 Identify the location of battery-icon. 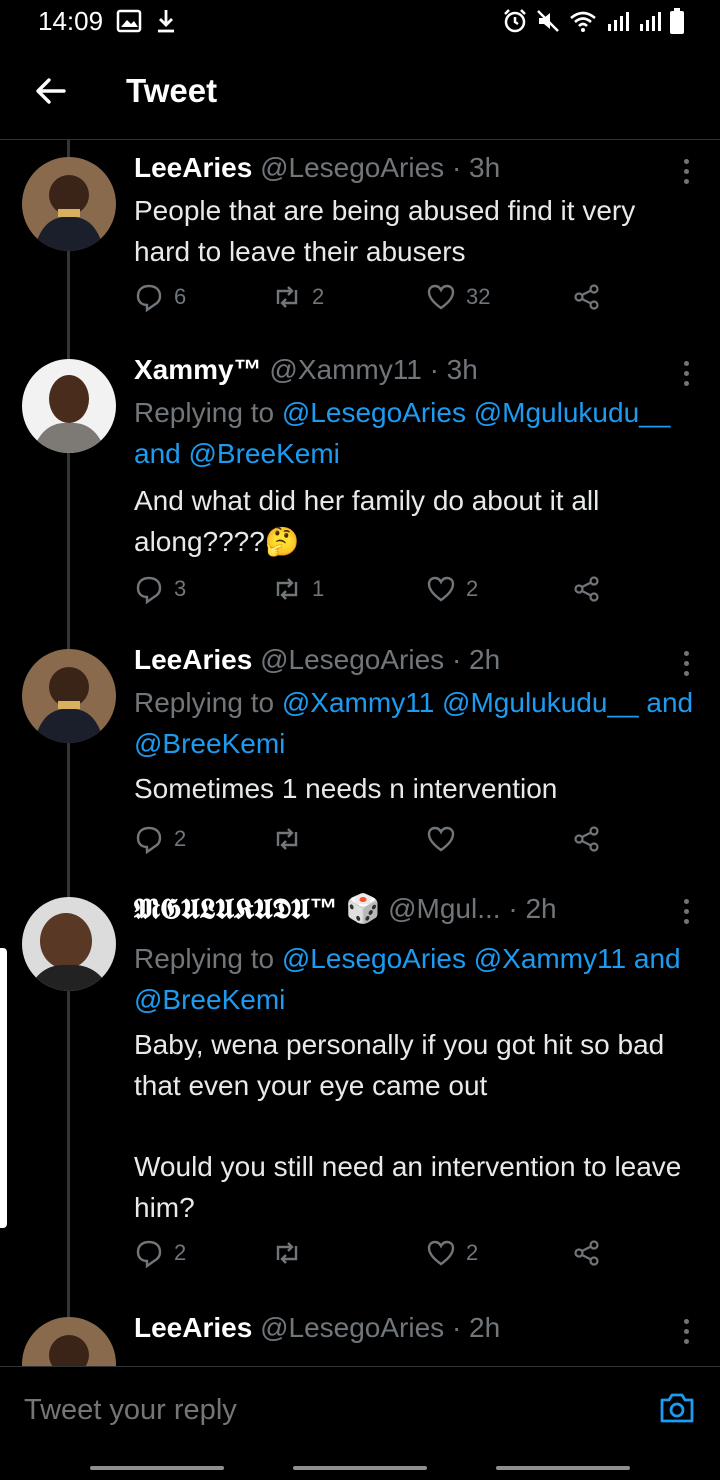
(677, 21).